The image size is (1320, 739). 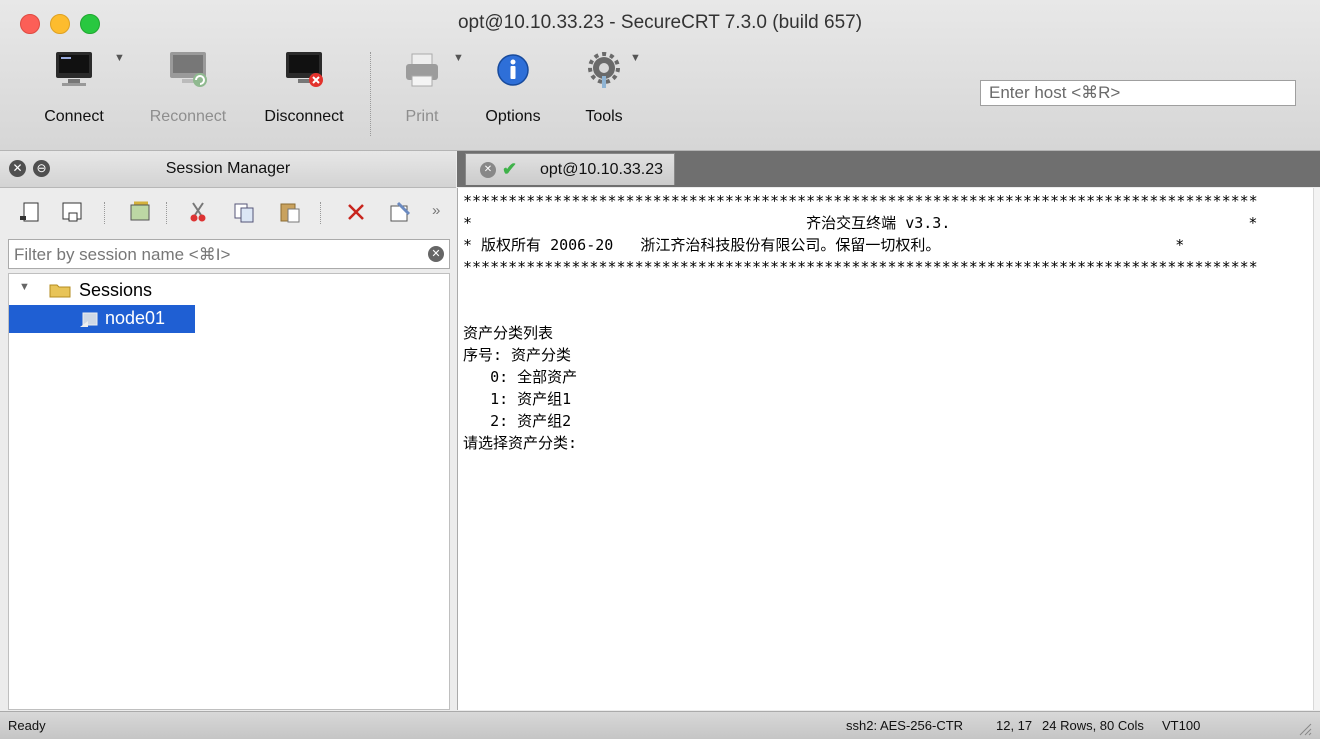 I want to click on status-ready: Ready, so click(x=27, y=725).